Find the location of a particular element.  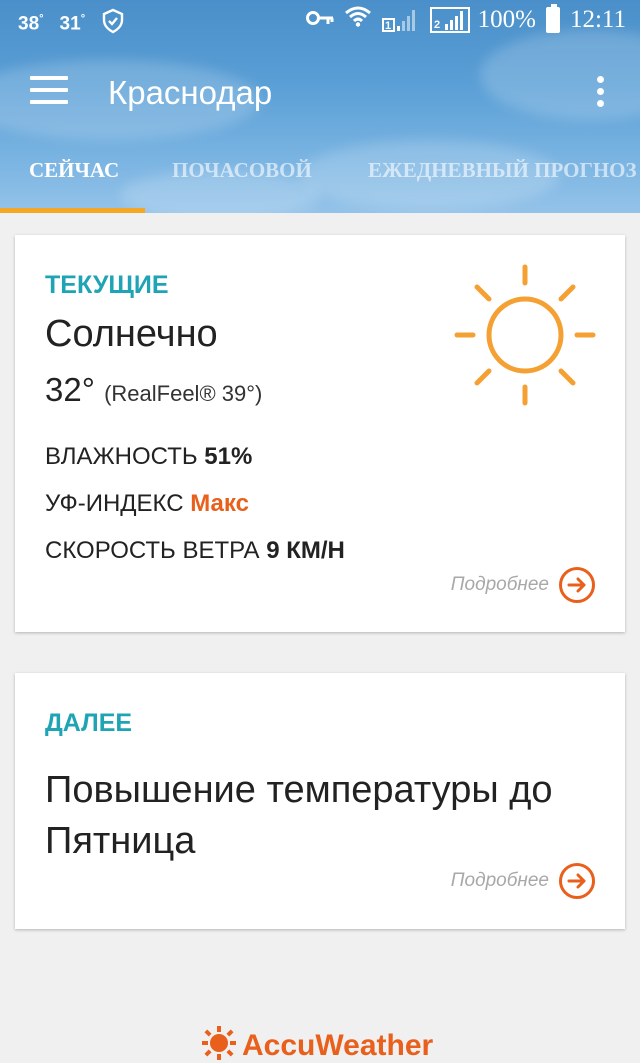

key-icon is located at coordinates (319, 20).